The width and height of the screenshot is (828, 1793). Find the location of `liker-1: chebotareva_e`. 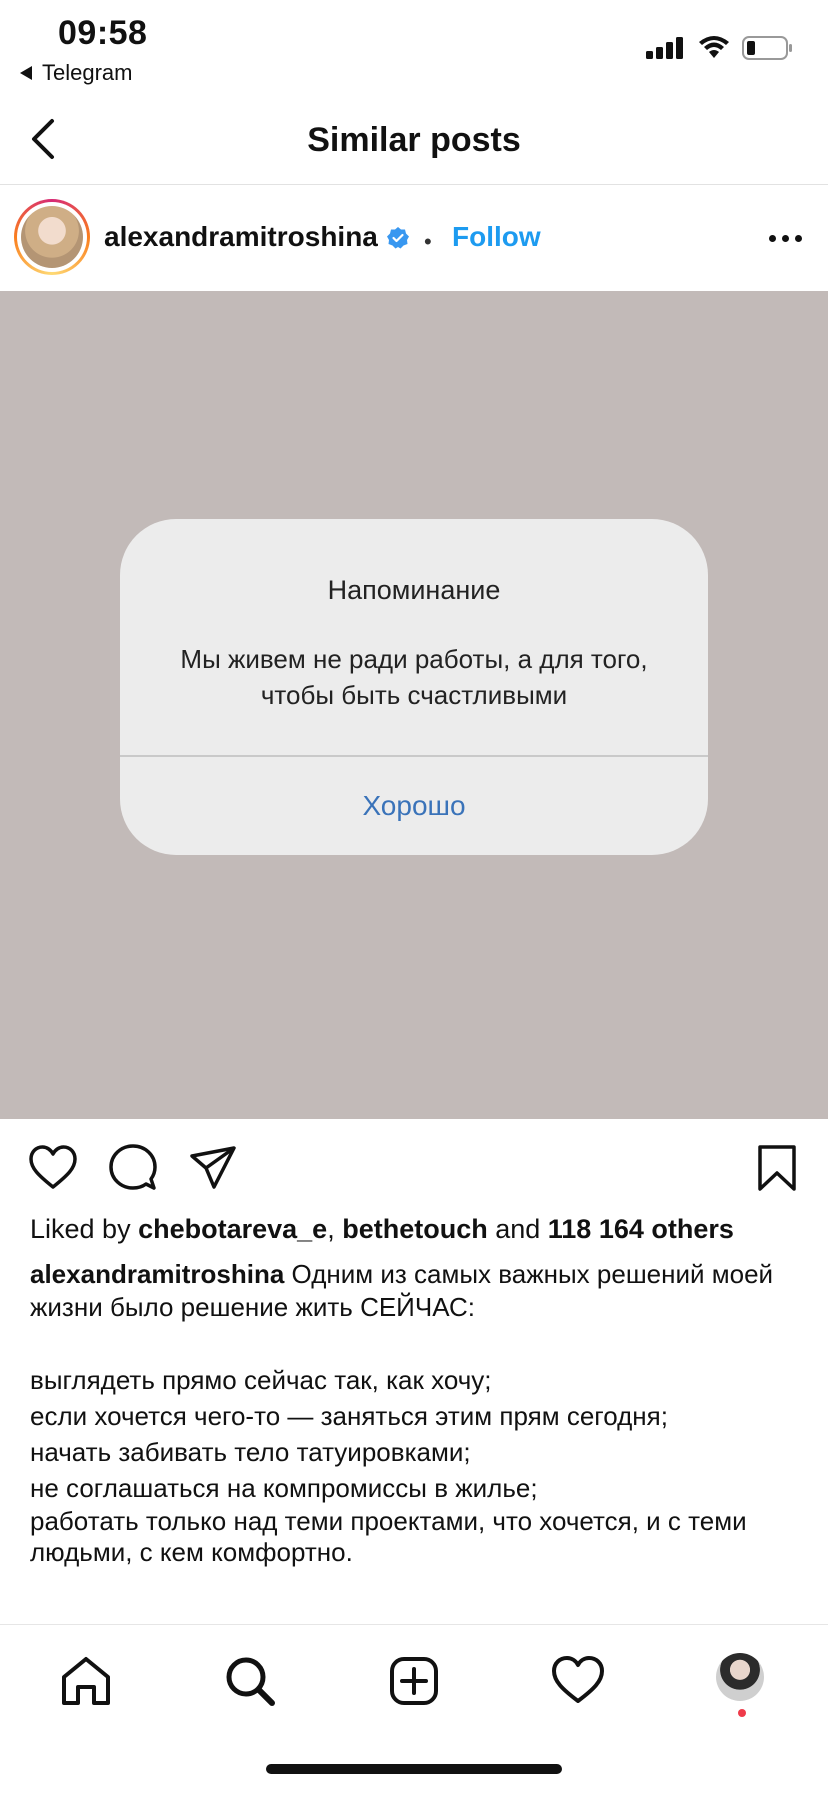

liker-1: chebotareva_e is located at coordinates (232, 1229).